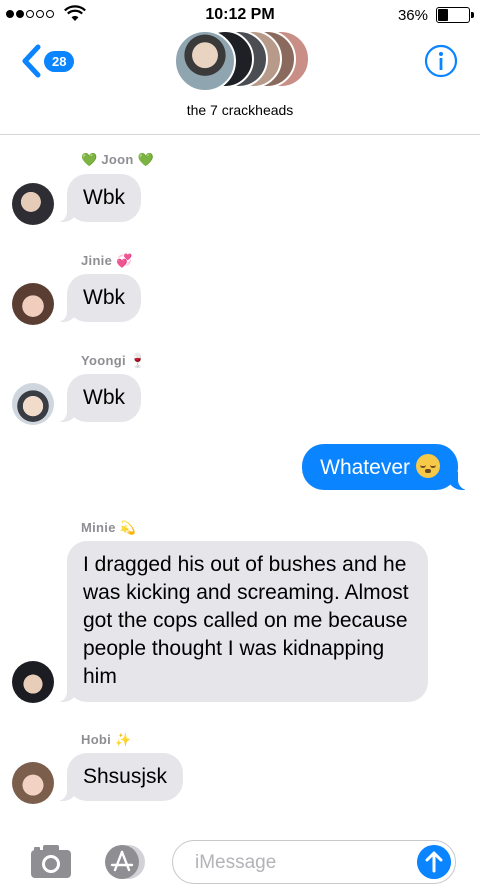 The width and height of the screenshot is (480, 896). I want to click on battery-percent: 36%, so click(412, 15).